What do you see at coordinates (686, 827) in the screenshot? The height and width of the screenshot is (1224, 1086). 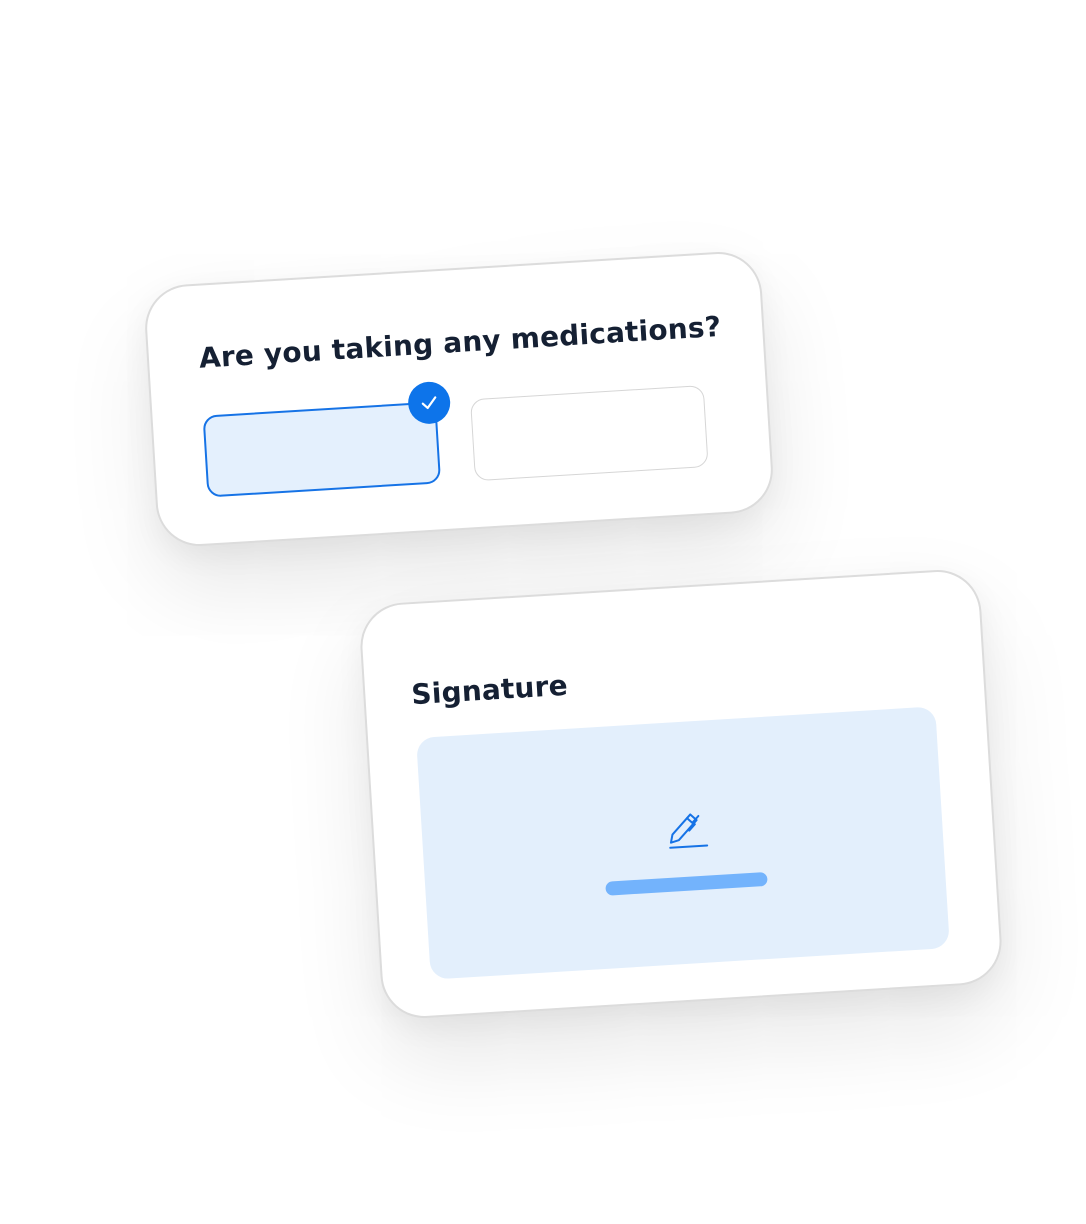 I see `pen-icon` at bounding box center [686, 827].